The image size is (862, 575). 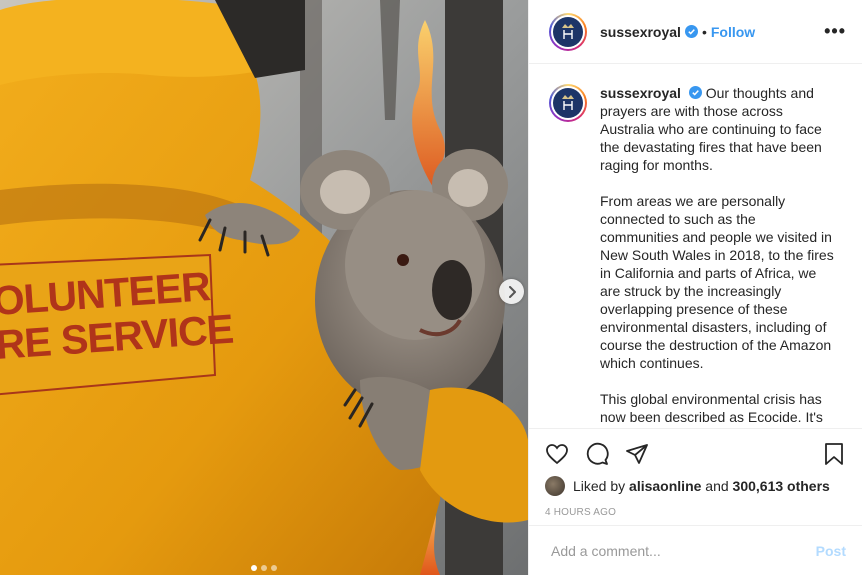 I want to click on post-comment-button: Post, so click(x=831, y=551).